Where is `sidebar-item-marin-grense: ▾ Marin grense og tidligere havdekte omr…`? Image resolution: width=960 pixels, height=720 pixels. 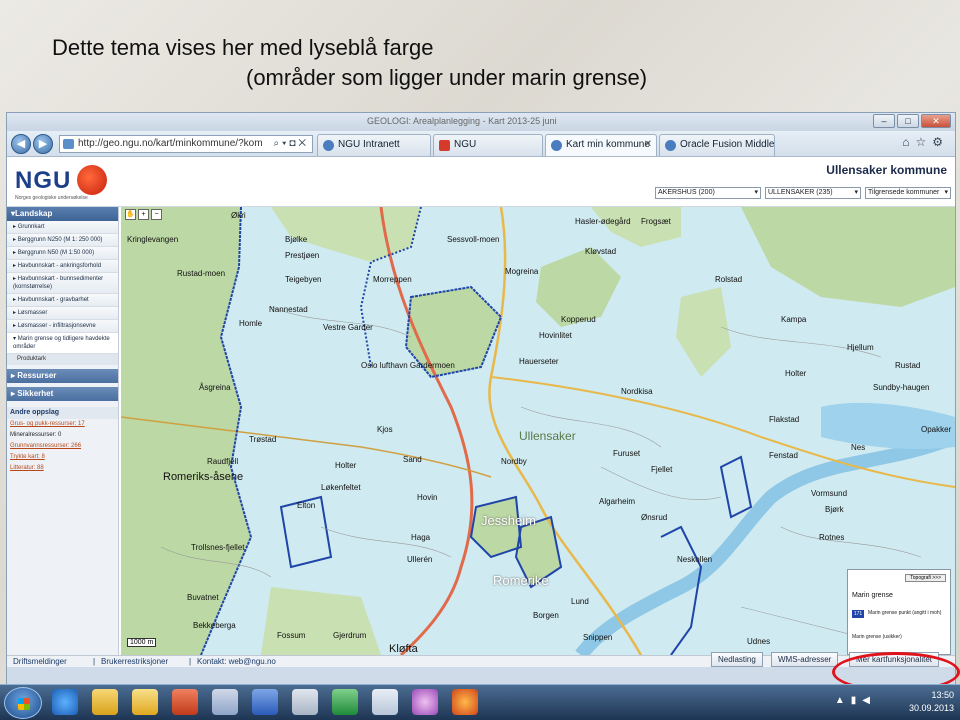
sidebar-item-marin-grense: ▾ Marin grense og tidligere havdekte omr… is located at coordinates (62, 343).